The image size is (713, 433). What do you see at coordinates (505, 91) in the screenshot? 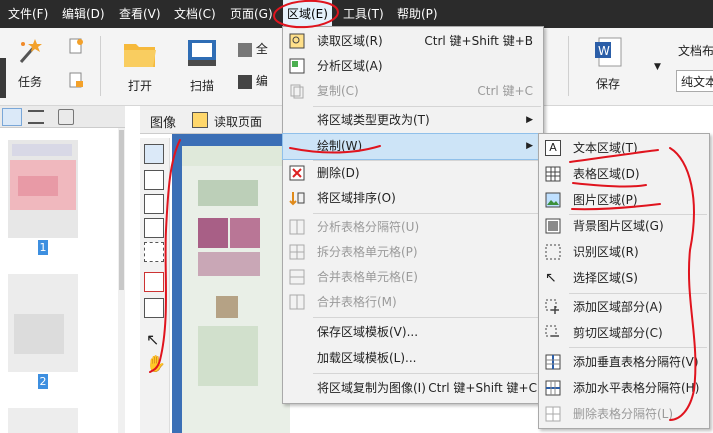
I see `menu-item-shortcut: Ctrl 键+C` at bounding box center [505, 91].